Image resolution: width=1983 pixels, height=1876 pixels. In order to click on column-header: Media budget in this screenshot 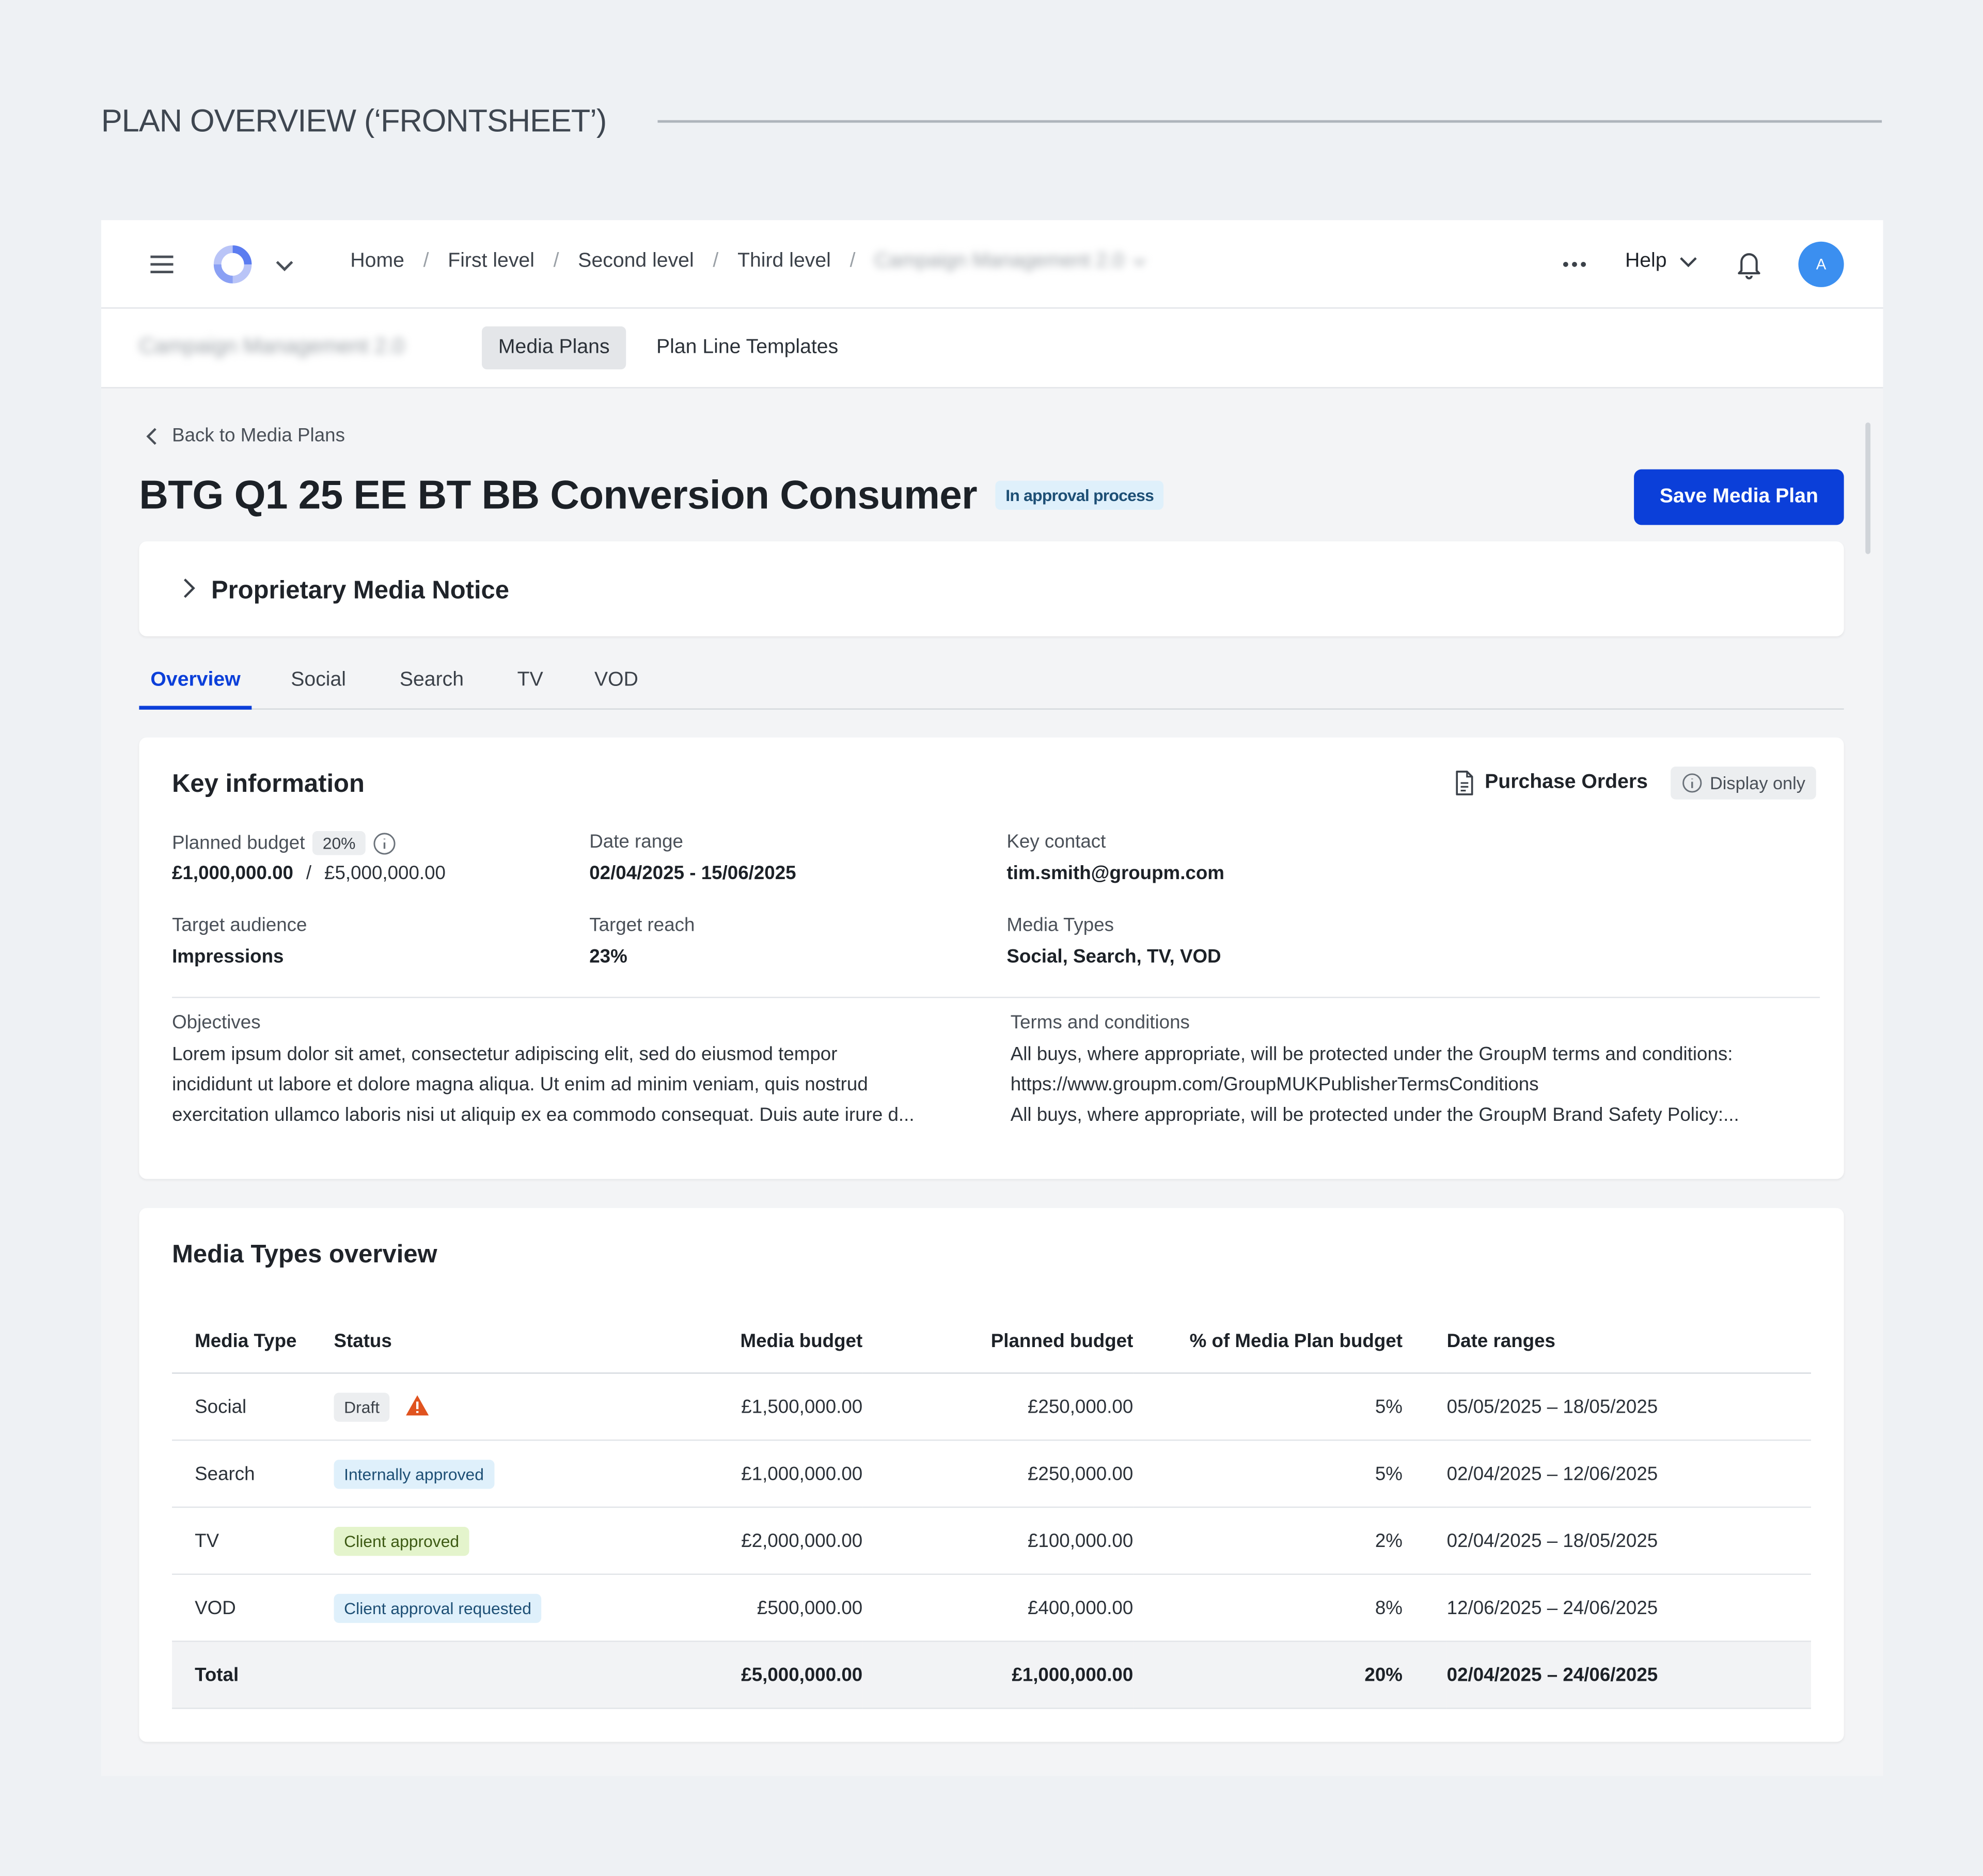, I will do `click(711, 1341)`.